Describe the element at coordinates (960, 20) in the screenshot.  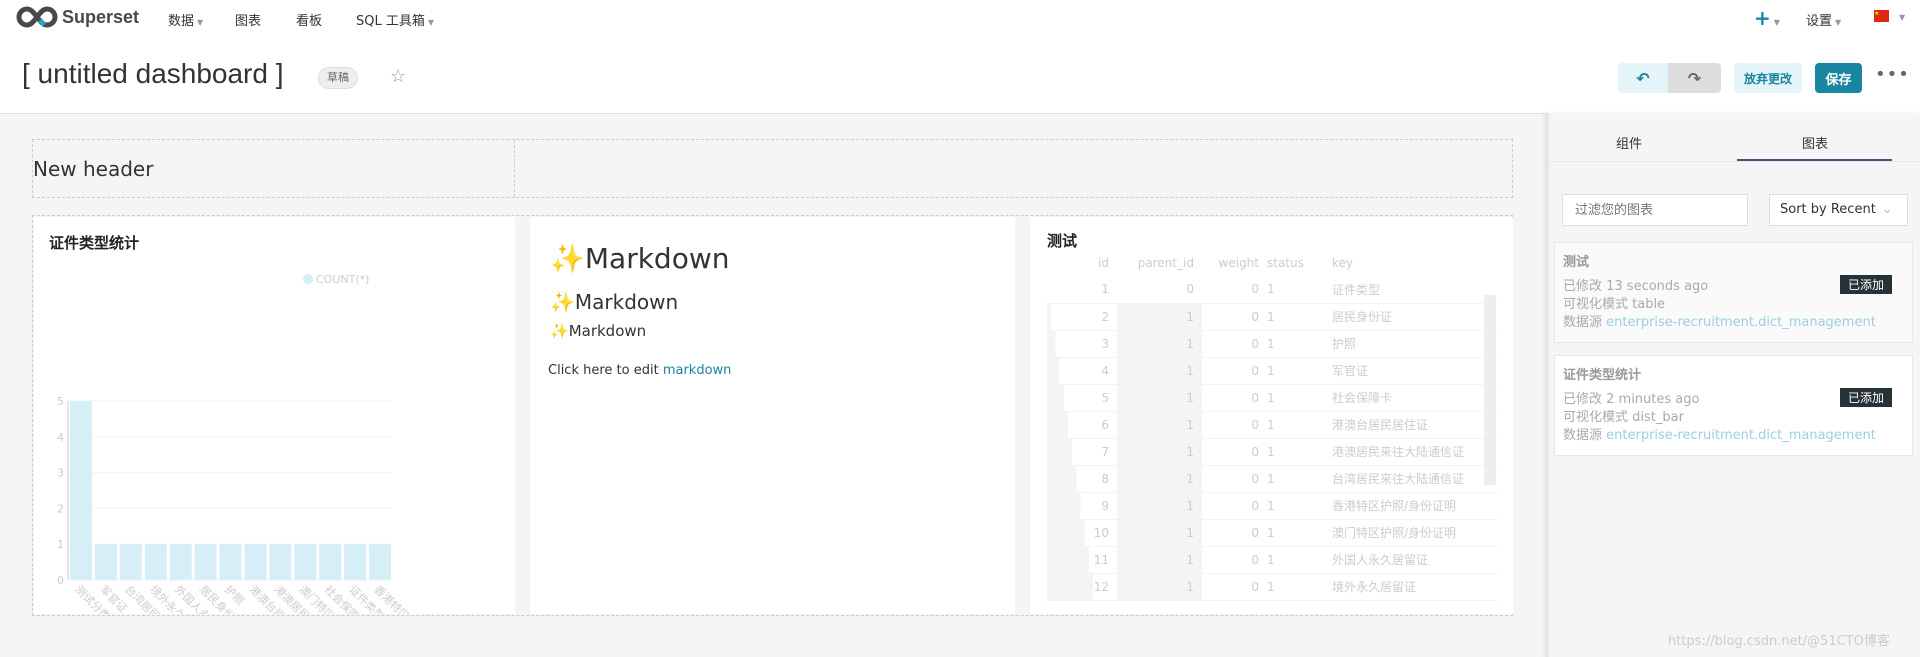
I see `top-nav: Superset 数据 ▼ 图表 看板 SQL 工具箱 ▼ + ▼ 设置 ▼ ★ ▼` at that location.